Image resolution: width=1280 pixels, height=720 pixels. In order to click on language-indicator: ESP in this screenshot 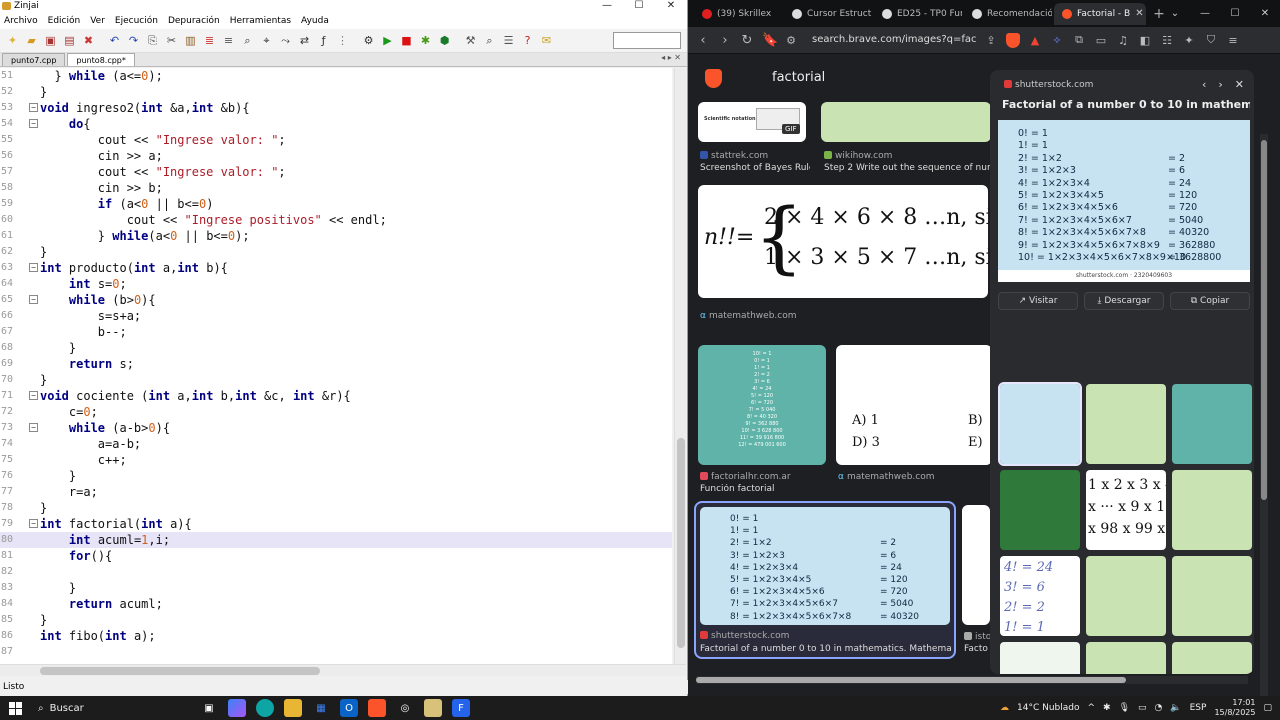, I will do `click(1198, 708)`.